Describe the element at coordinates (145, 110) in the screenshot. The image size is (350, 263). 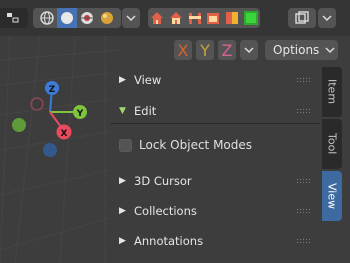
I see `panel-title: Edit` at that location.